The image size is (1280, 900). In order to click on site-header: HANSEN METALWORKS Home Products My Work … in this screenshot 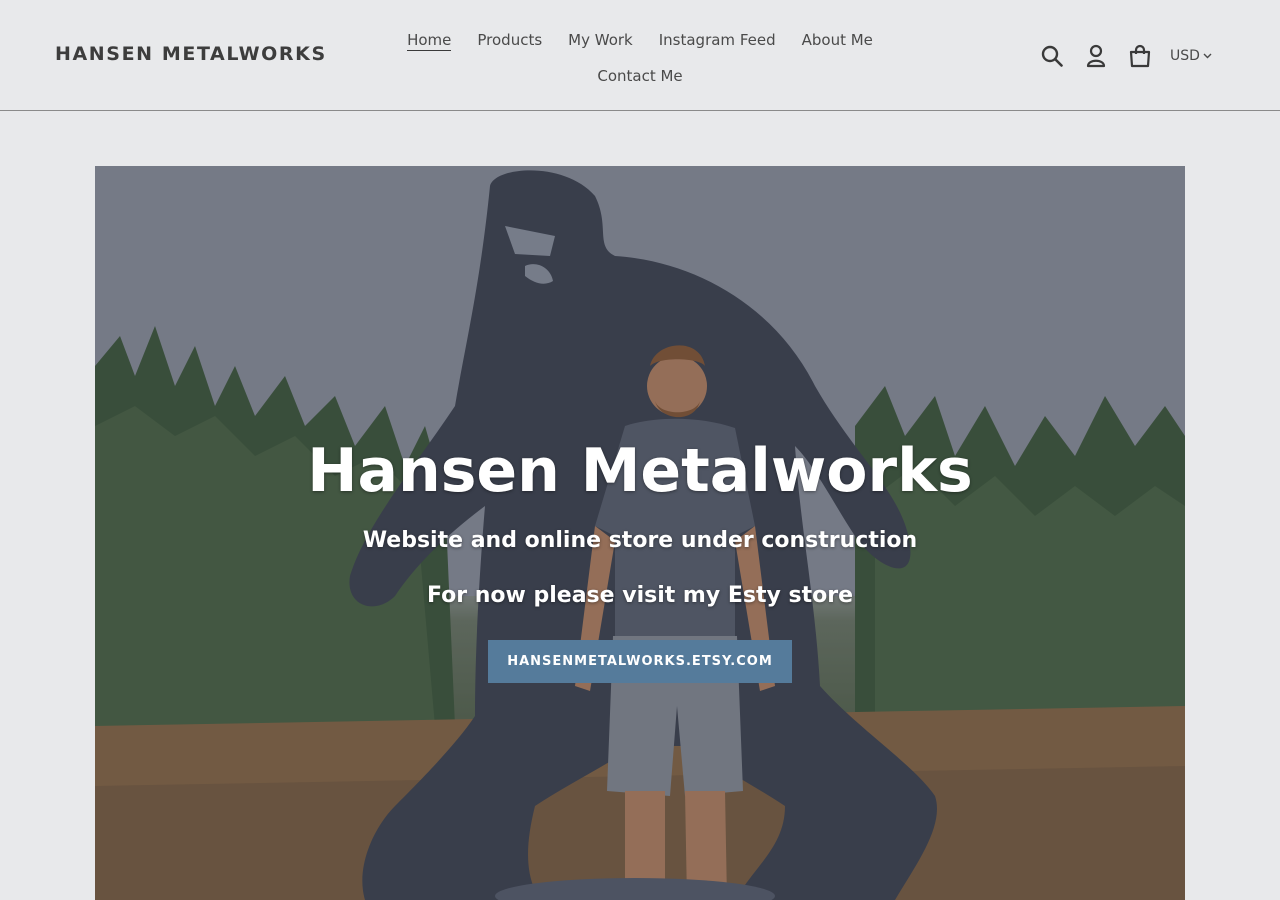, I will do `click(640, 55)`.